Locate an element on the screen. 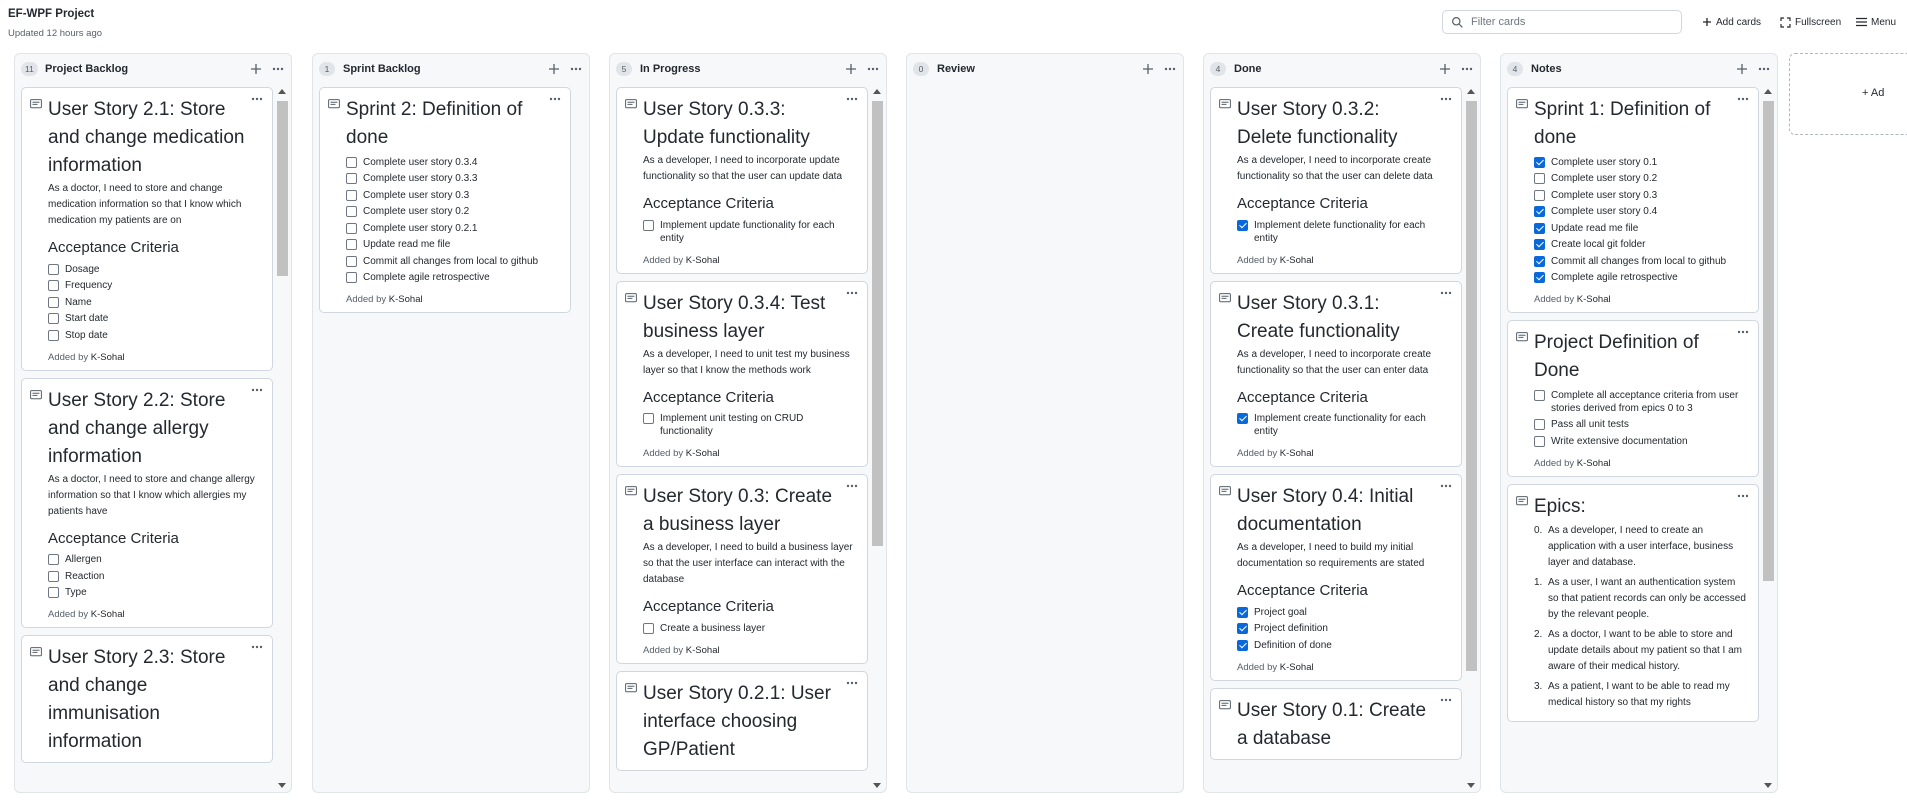 The image size is (1907, 805). fullscreen-button: Fullscreen is located at coordinates (1810, 22).